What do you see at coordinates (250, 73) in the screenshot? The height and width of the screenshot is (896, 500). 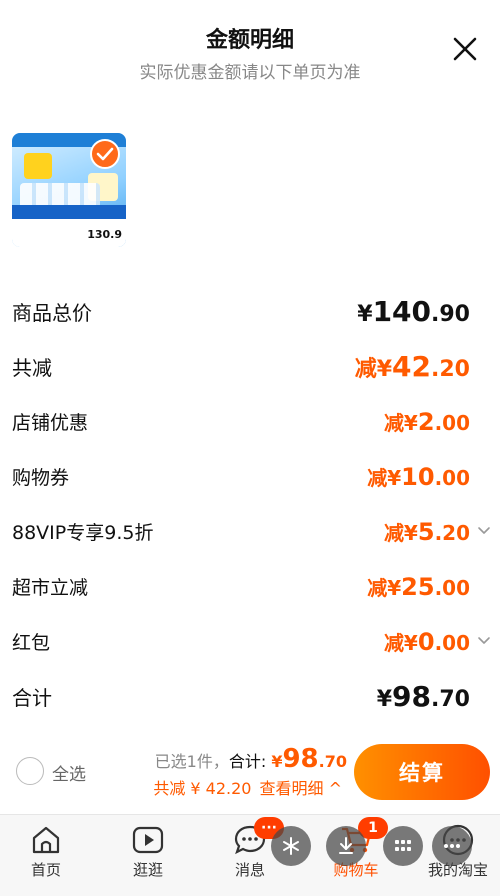 I see `popup-subtitle: 实际优惠金额请以下单页为准` at bounding box center [250, 73].